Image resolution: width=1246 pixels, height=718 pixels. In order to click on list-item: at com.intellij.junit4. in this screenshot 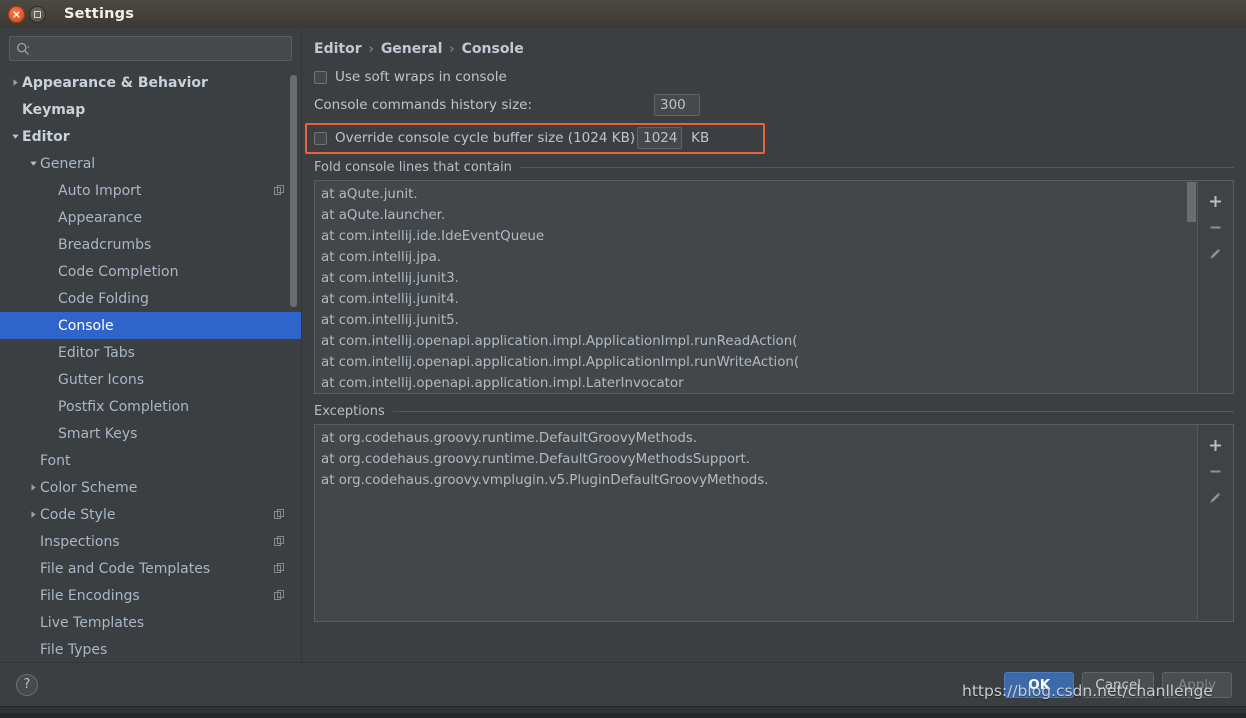, I will do `click(756, 299)`.